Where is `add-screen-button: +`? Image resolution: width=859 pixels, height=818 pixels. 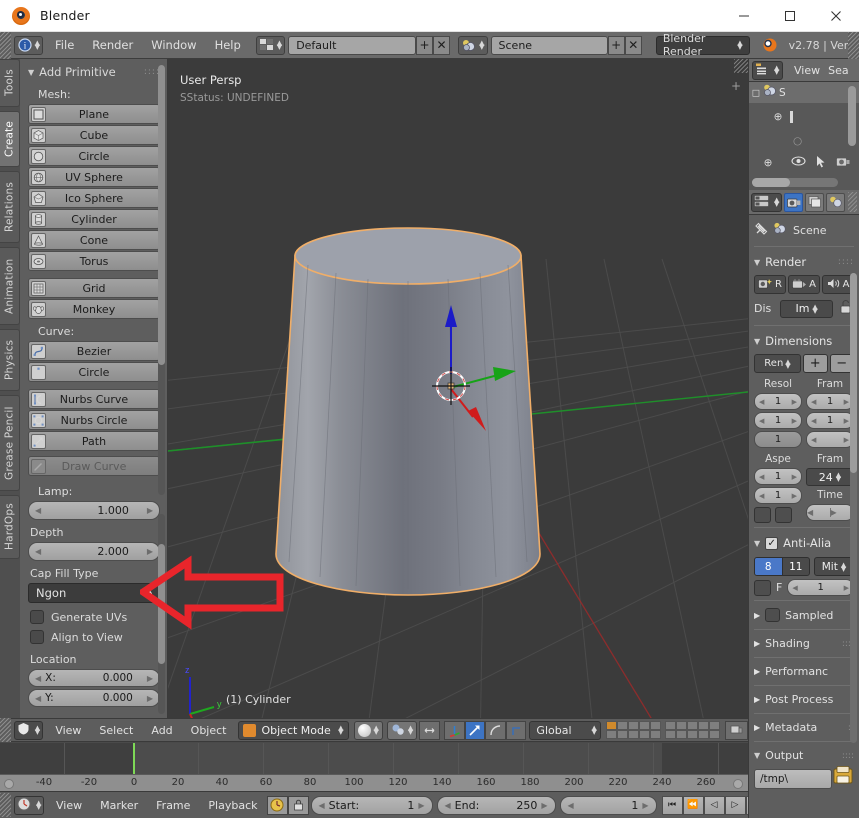
add-screen-button: + is located at coordinates (424, 45).